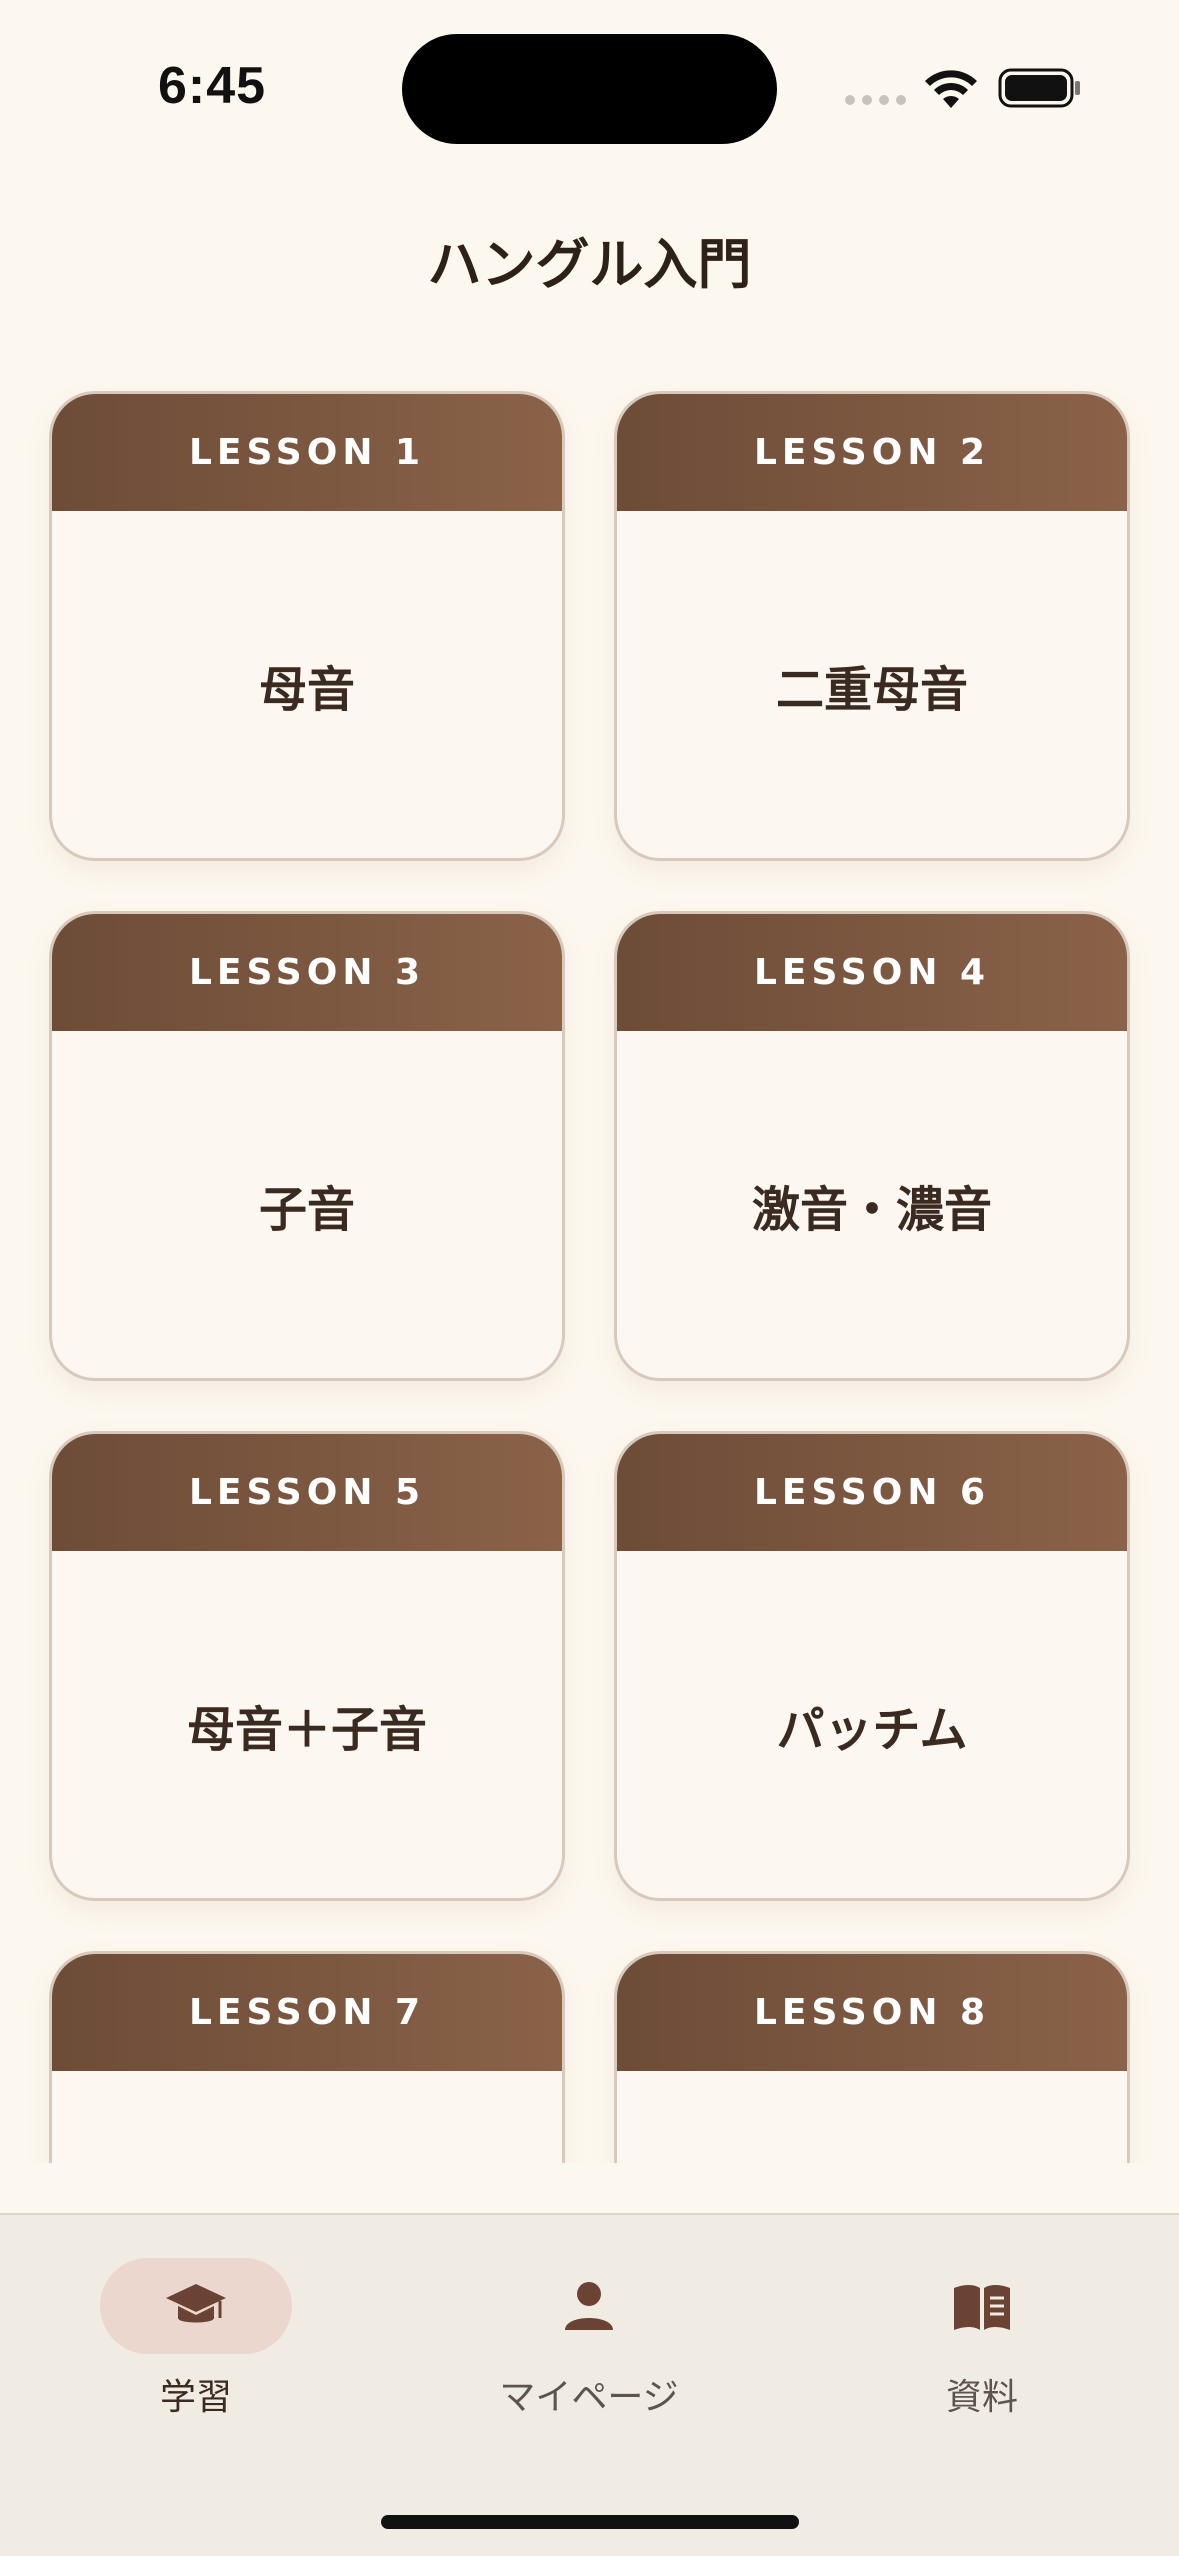 Image resolution: width=1179 pixels, height=2556 pixels. What do you see at coordinates (306, 1209) in the screenshot?
I see `lesson-title: 子音` at bounding box center [306, 1209].